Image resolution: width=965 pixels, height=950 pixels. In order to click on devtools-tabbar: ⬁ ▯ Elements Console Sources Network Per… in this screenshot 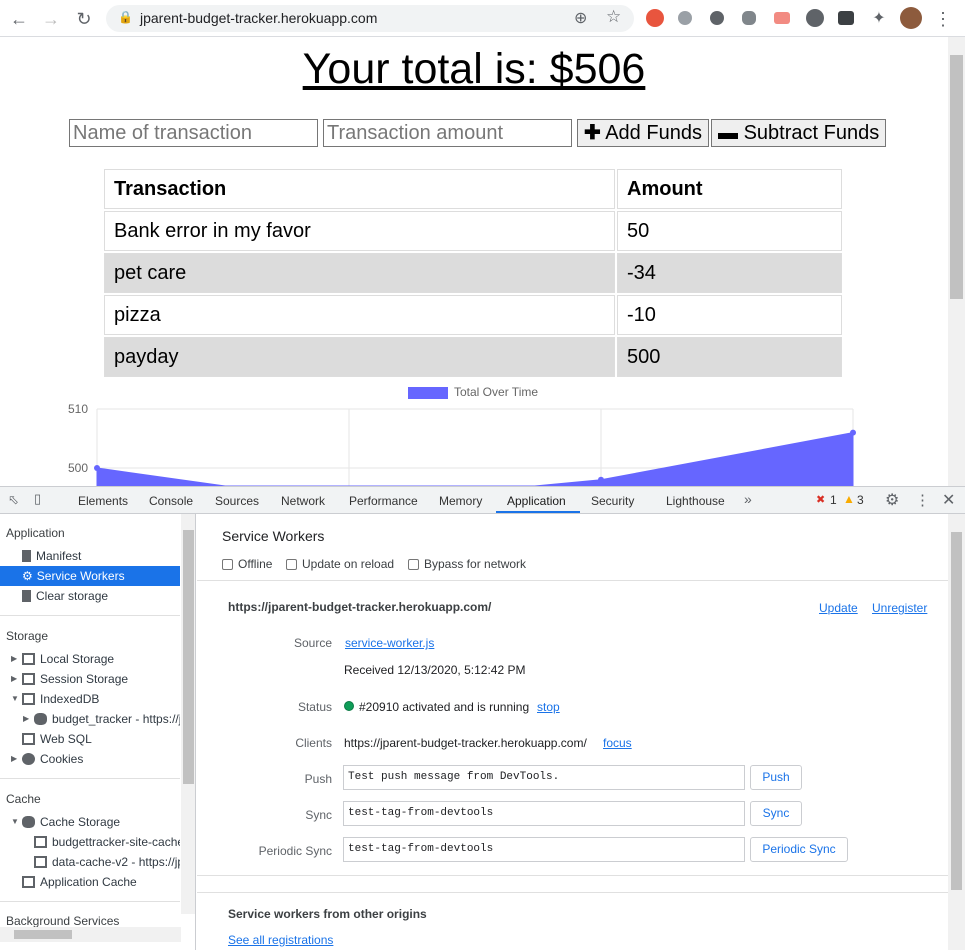, I will do `click(482, 500)`.